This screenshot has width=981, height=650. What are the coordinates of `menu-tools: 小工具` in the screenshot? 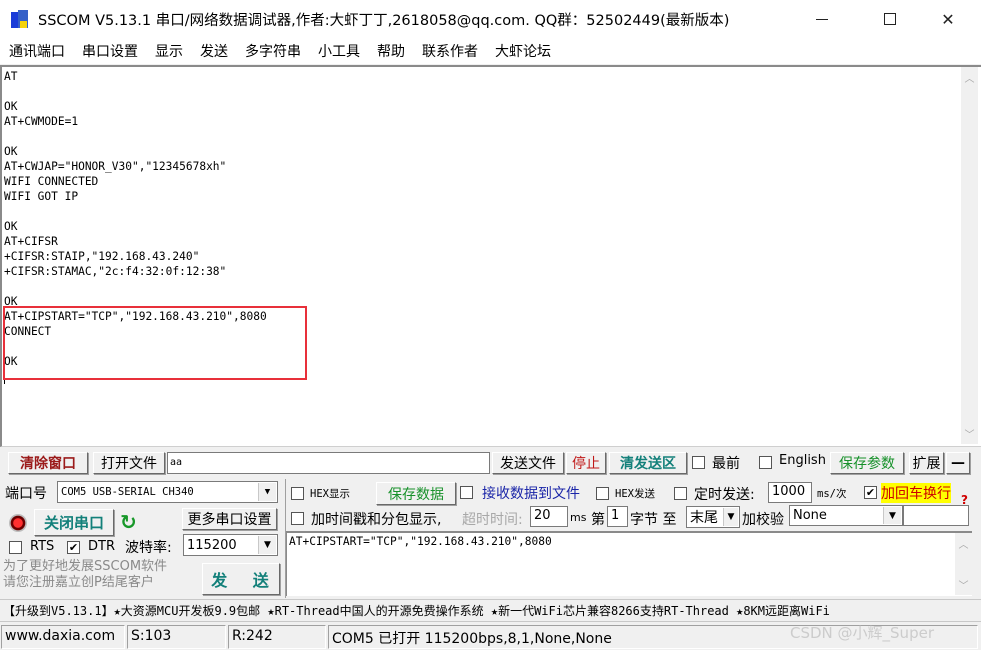 It's located at (339, 51).